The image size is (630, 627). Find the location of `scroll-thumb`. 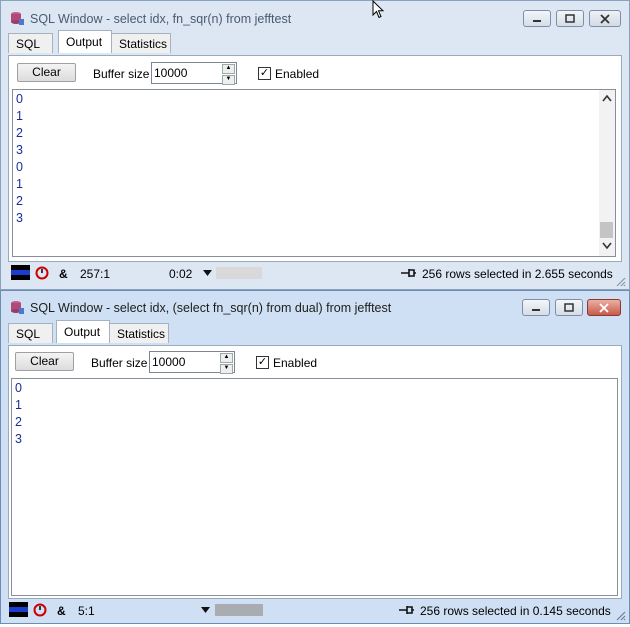

scroll-thumb is located at coordinates (606, 230).